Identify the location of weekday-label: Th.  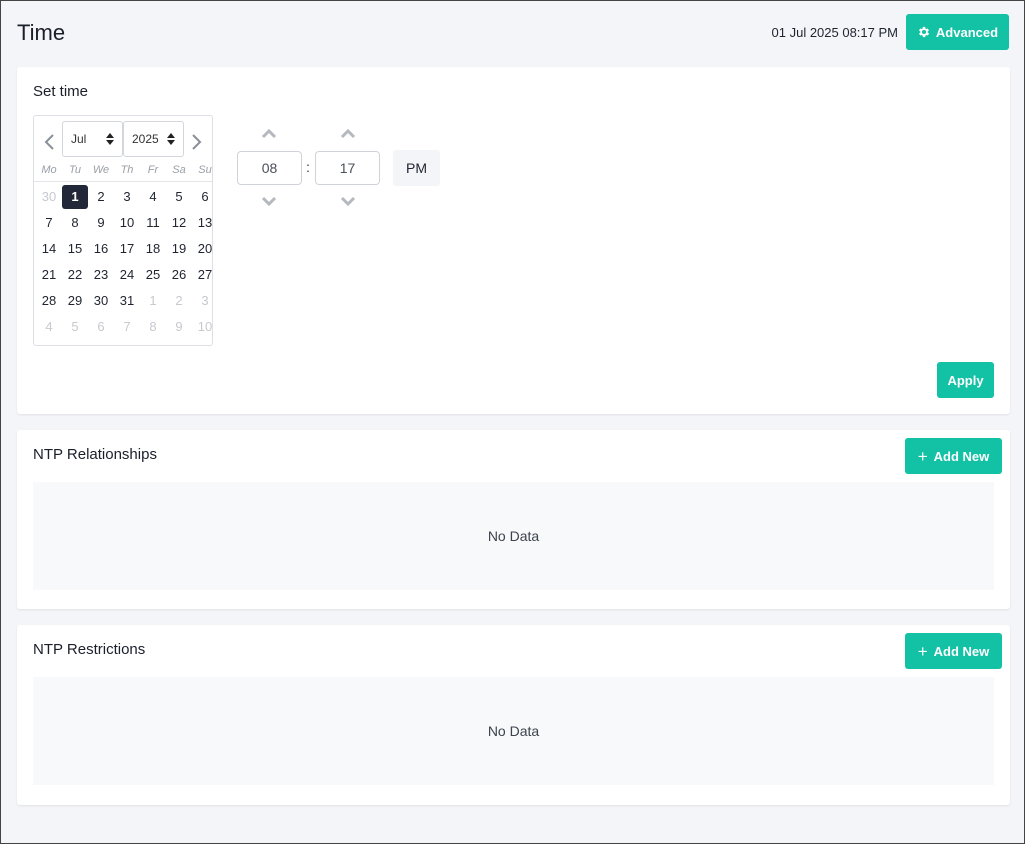
(127, 170).